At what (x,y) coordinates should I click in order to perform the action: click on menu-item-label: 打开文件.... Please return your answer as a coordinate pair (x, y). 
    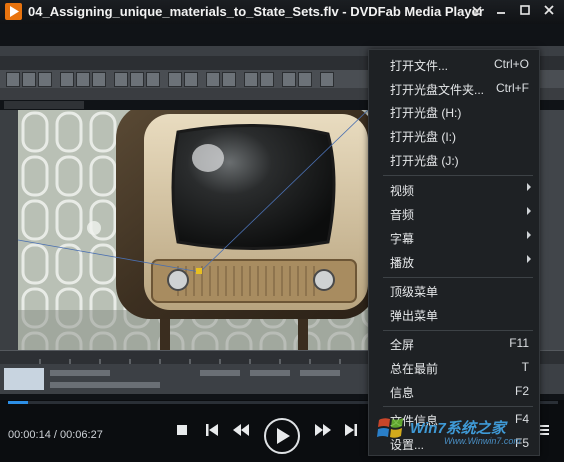
    Looking at the image, I should click on (419, 66).